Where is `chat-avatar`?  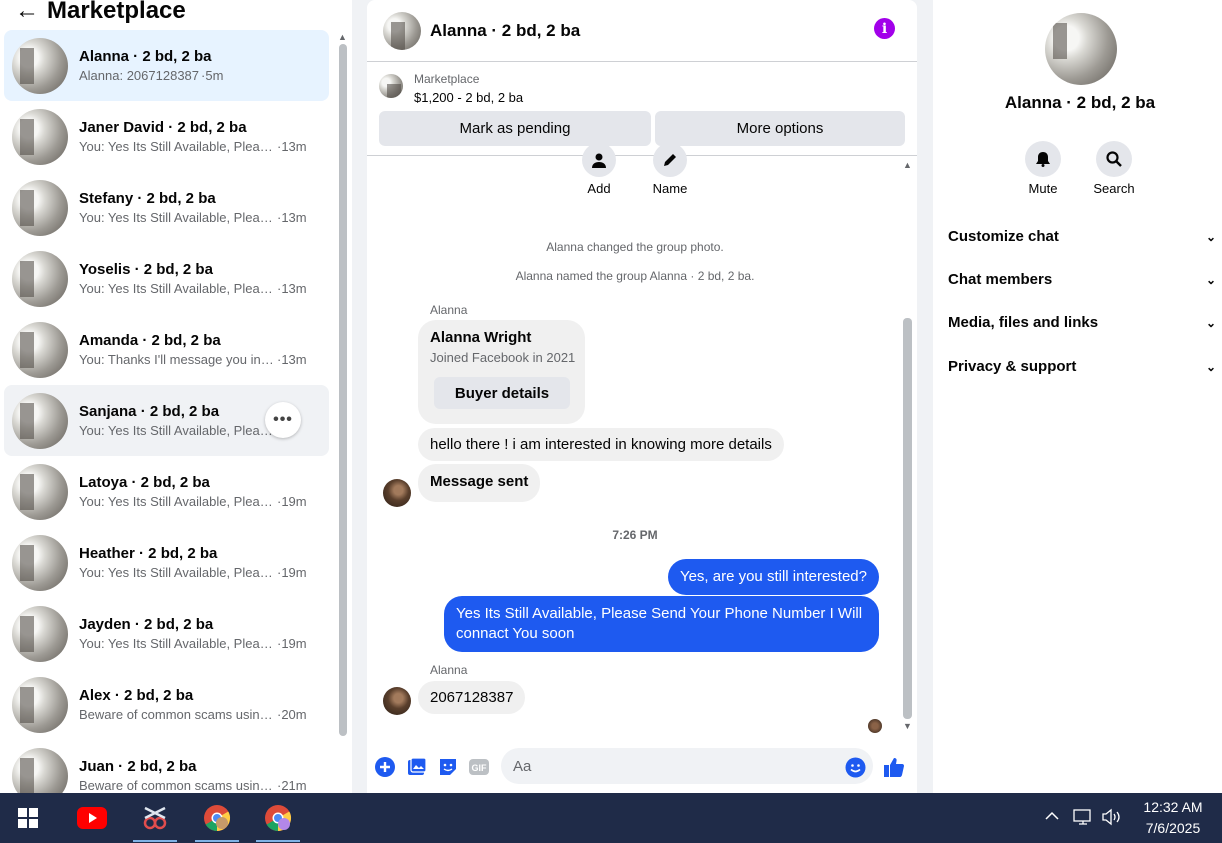
chat-avatar is located at coordinates (402, 30).